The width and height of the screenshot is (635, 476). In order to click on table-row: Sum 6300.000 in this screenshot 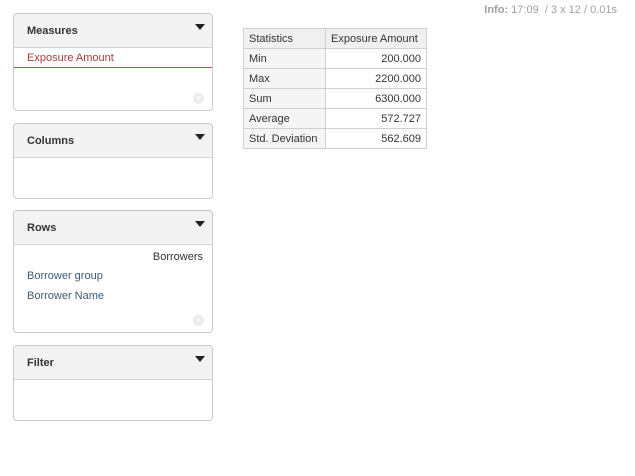, I will do `click(335, 98)`.